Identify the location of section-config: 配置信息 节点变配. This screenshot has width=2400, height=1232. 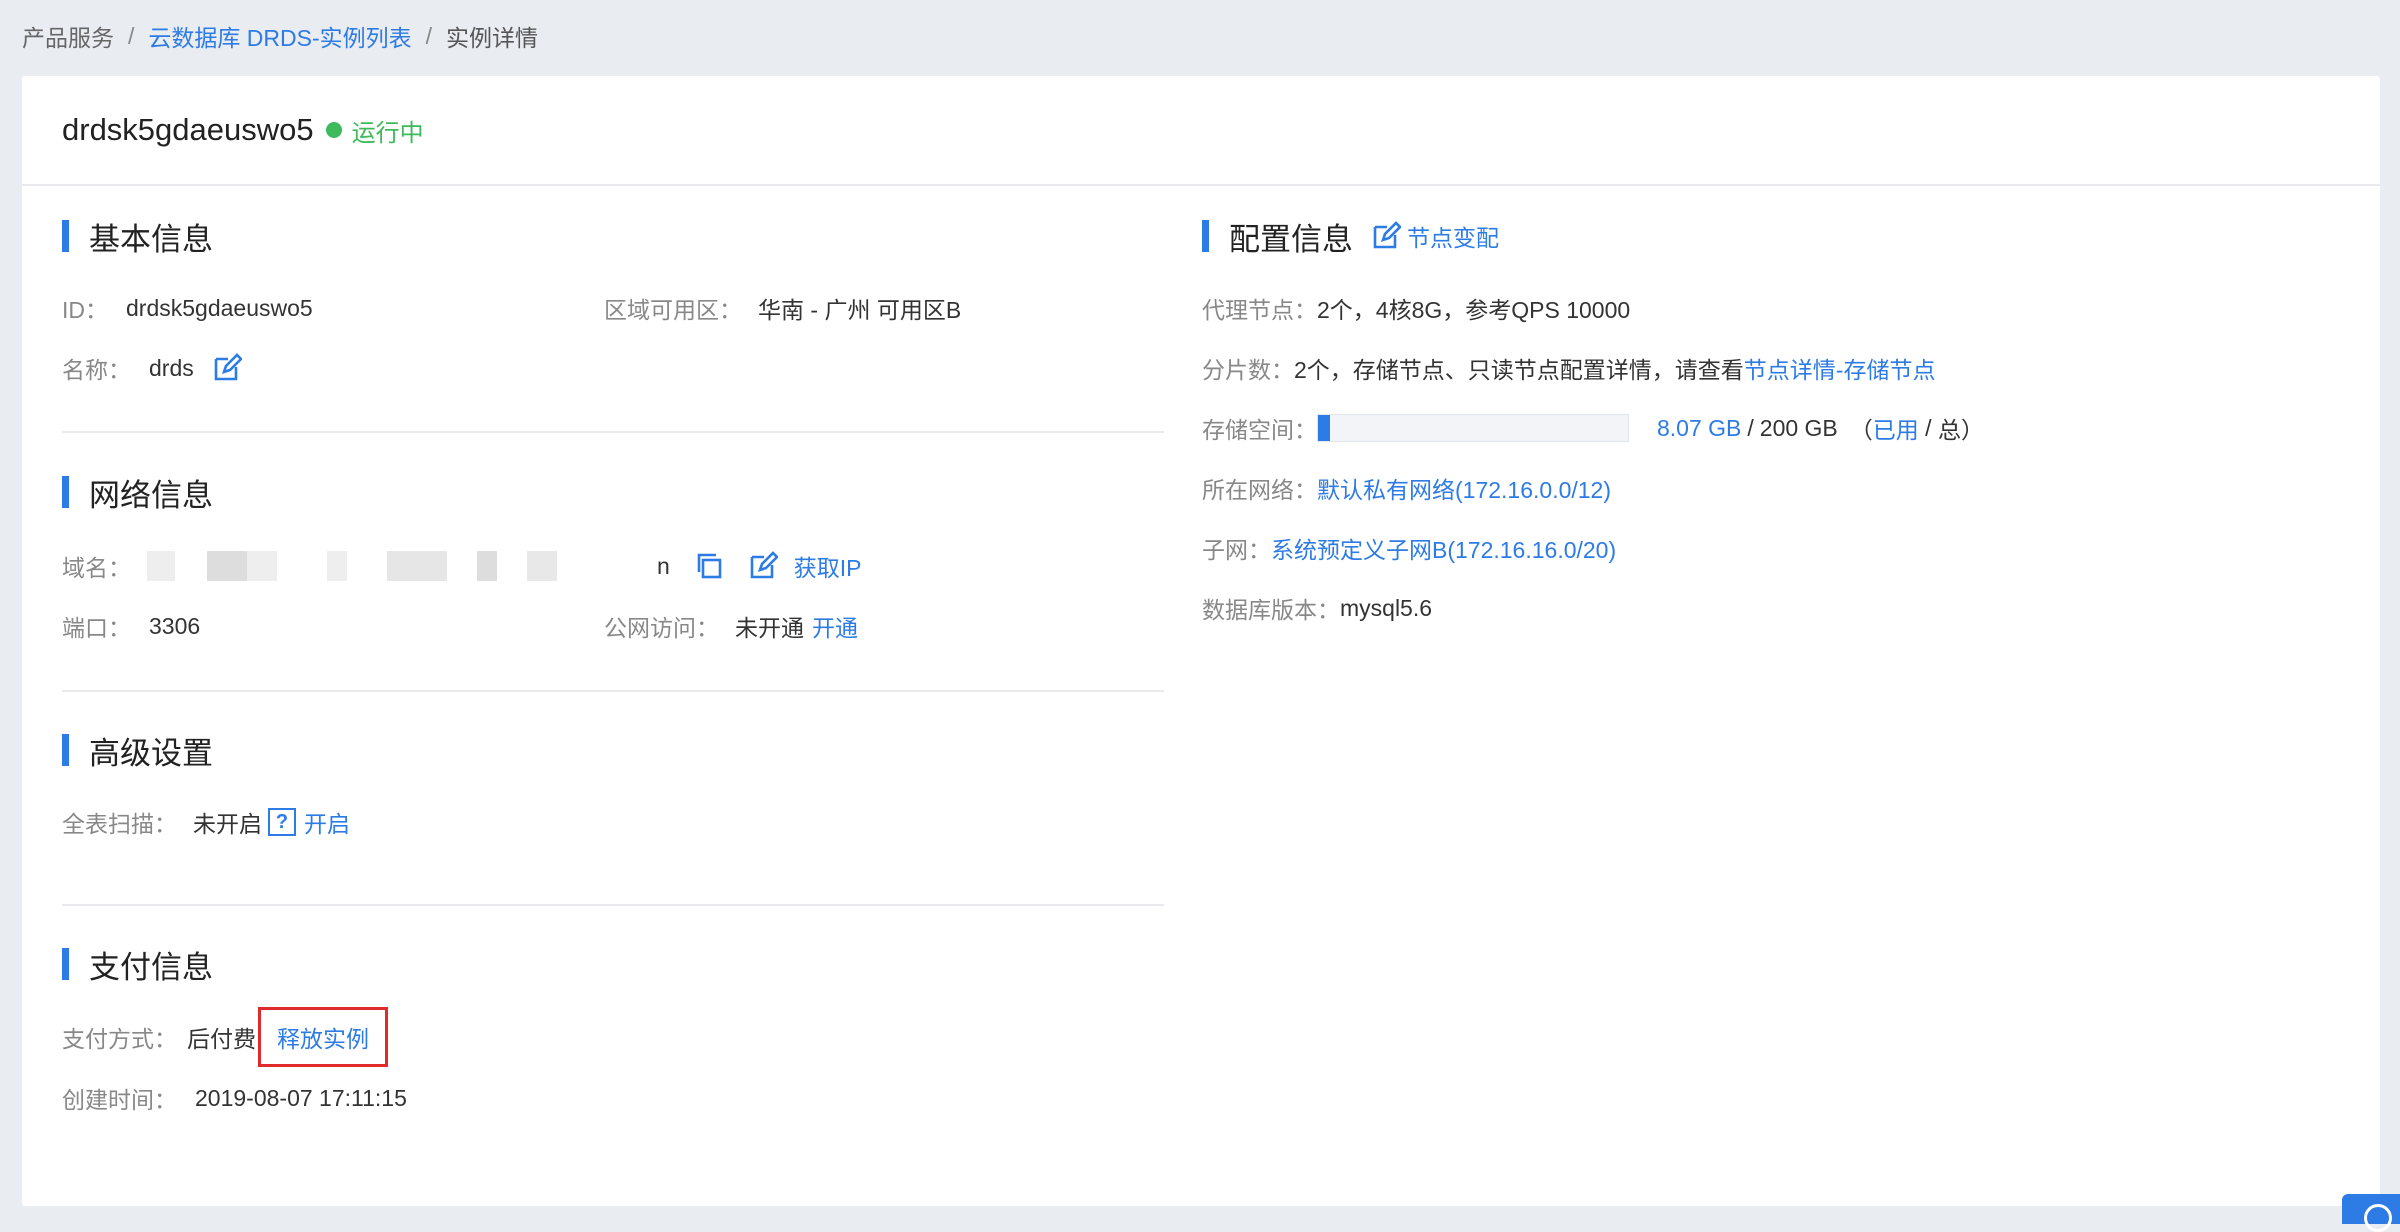
(1350, 236).